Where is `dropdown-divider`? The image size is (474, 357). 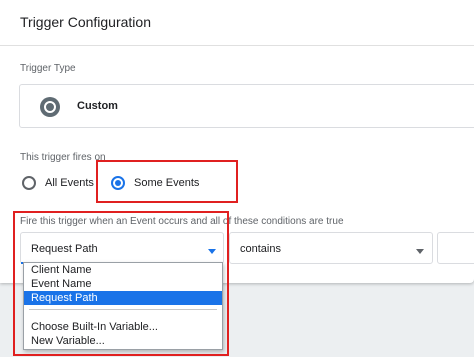
dropdown-divider is located at coordinates (123, 309).